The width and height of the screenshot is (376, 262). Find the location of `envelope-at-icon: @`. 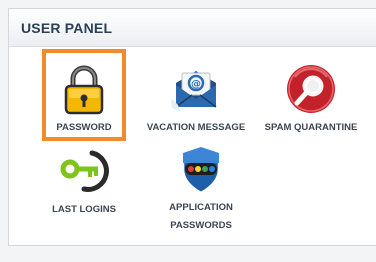

envelope-at-icon: @ is located at coordinates (194, 91).